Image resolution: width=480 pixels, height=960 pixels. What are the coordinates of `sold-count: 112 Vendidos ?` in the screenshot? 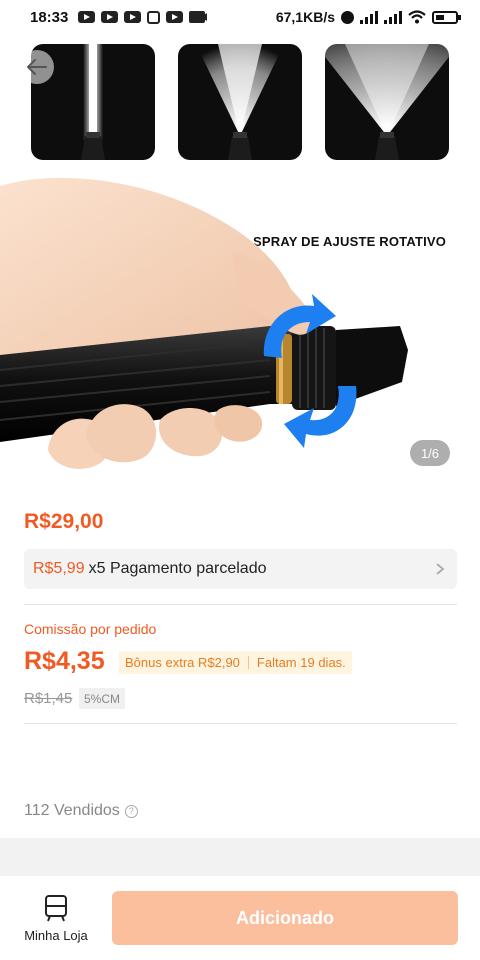 It's located at (81, 811).